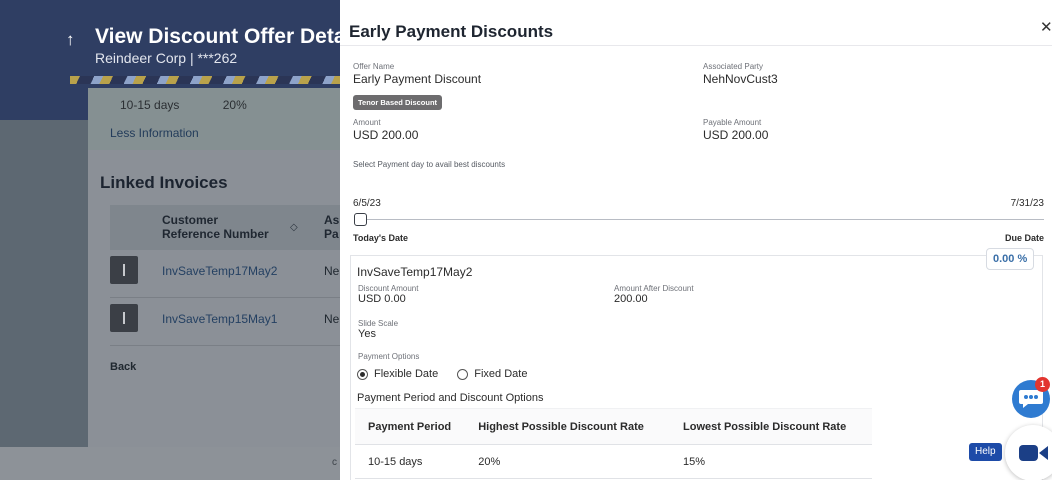  What do you see at coordinates (334, 462) in the screenshot?
I see `footer-text: c` at bounding box center [334, 462].